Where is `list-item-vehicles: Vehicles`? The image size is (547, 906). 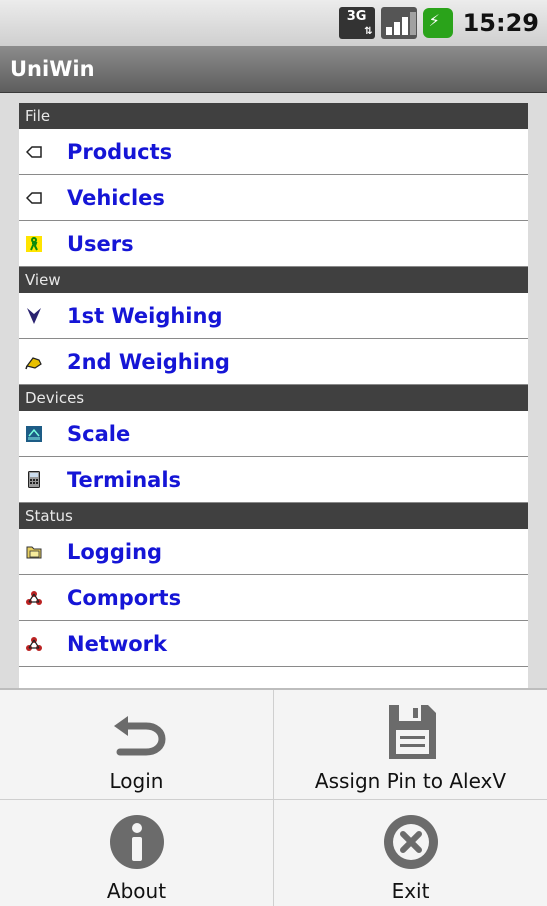
list-item-vehicles: Vehicles is located at coordinates (273, 198).